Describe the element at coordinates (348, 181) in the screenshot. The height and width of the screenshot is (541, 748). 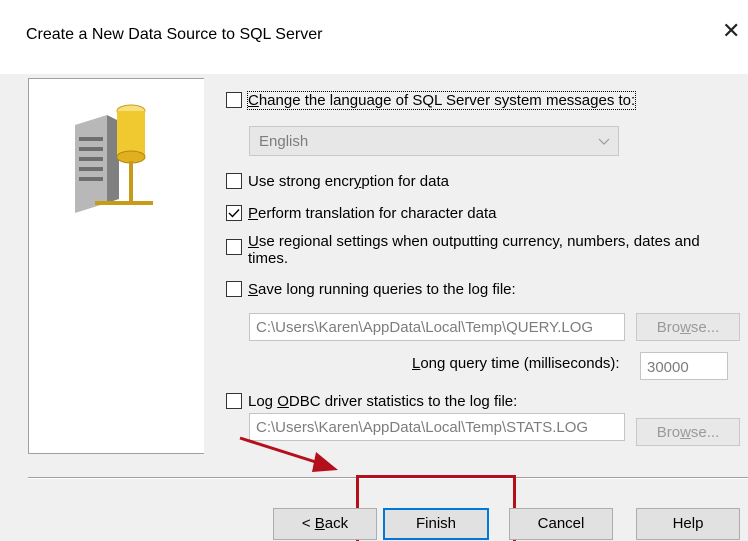
I see `strong-encryption-label: Use strong encryption for data` at that location.